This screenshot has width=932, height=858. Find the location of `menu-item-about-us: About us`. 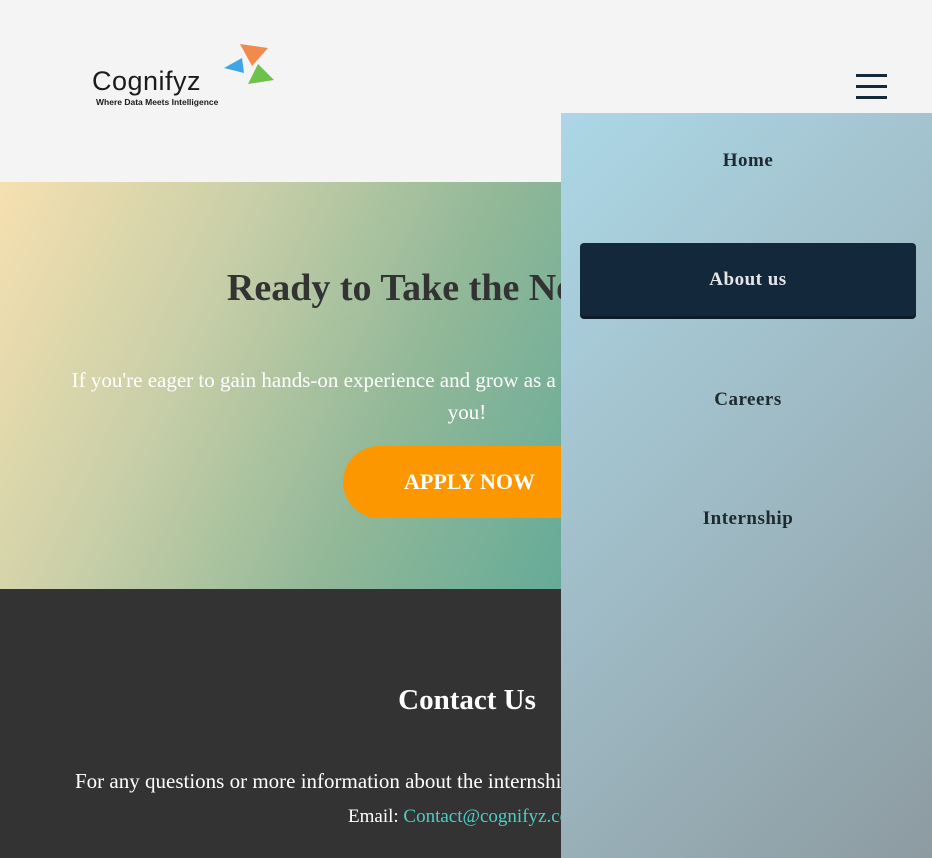

menu-item-about-us: About us is located at coordinates (748, 279).